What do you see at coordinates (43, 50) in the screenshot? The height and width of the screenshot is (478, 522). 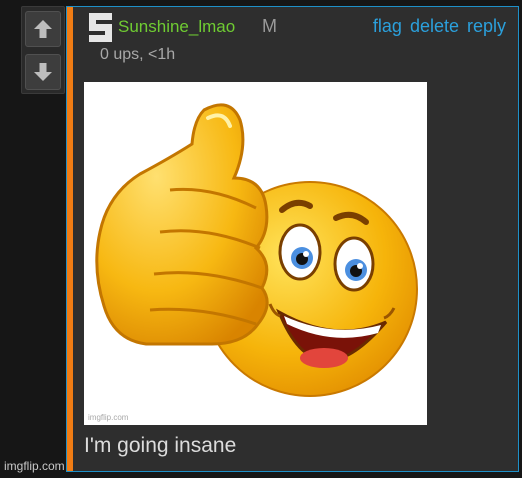 I see `vote-box` at bounding box center [43, 50].